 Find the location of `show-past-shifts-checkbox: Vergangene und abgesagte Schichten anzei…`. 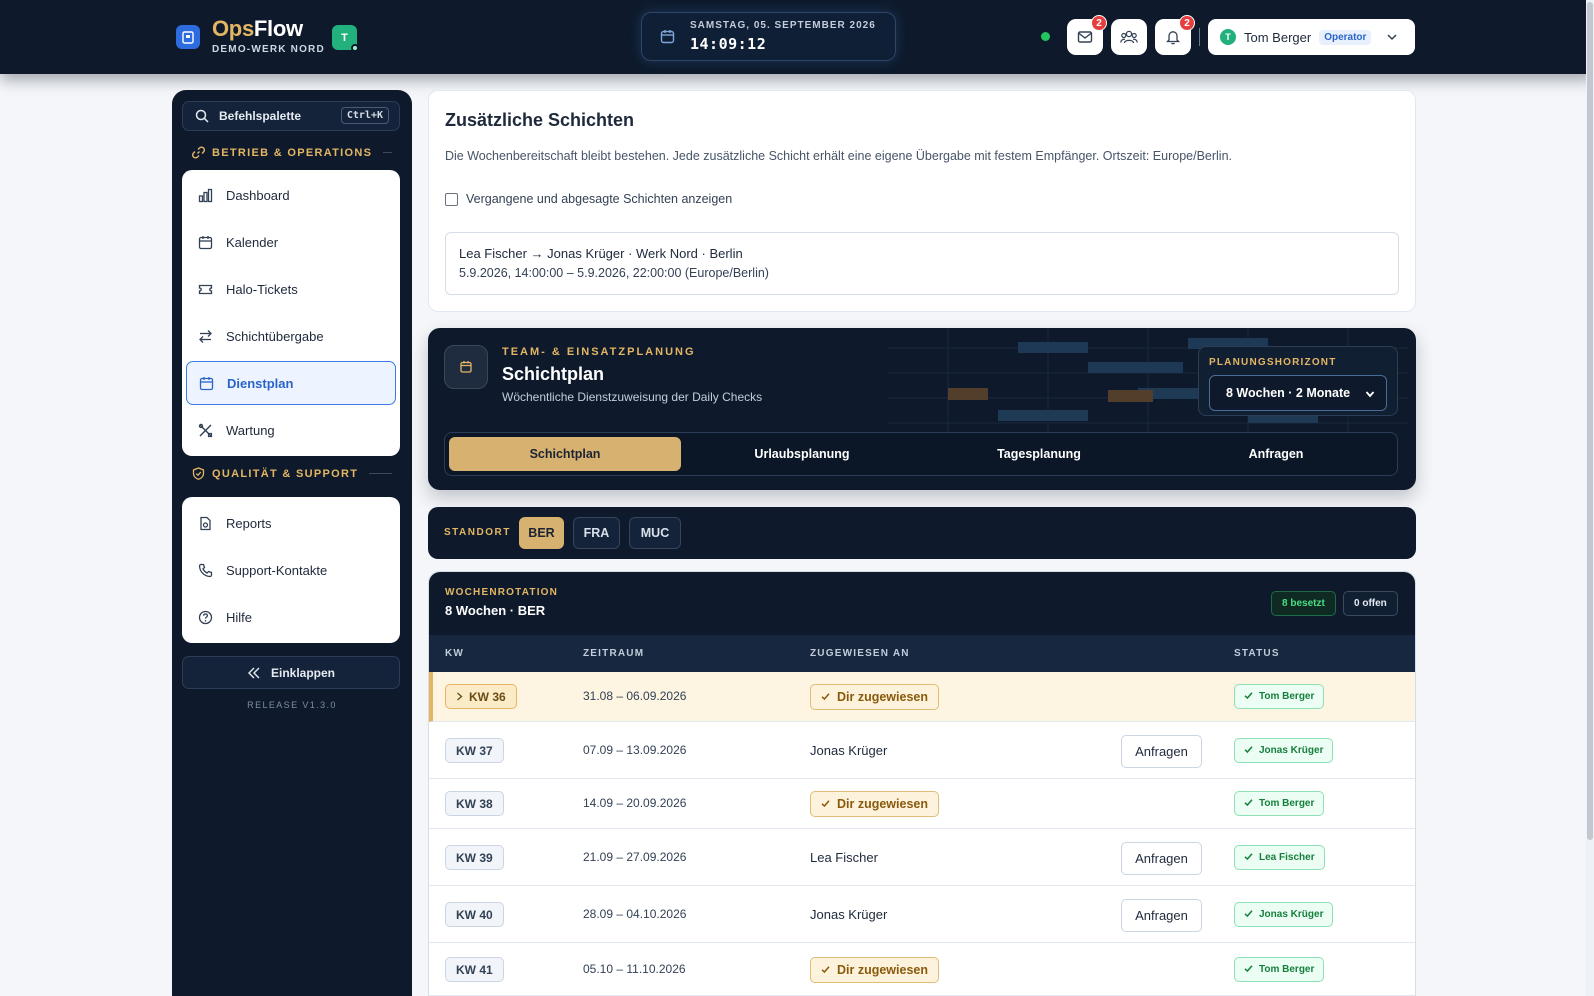

show-past-shifts-checkbox: Vergangene und abgesagte Schichten anzei… is located at coordinates (588, 199).